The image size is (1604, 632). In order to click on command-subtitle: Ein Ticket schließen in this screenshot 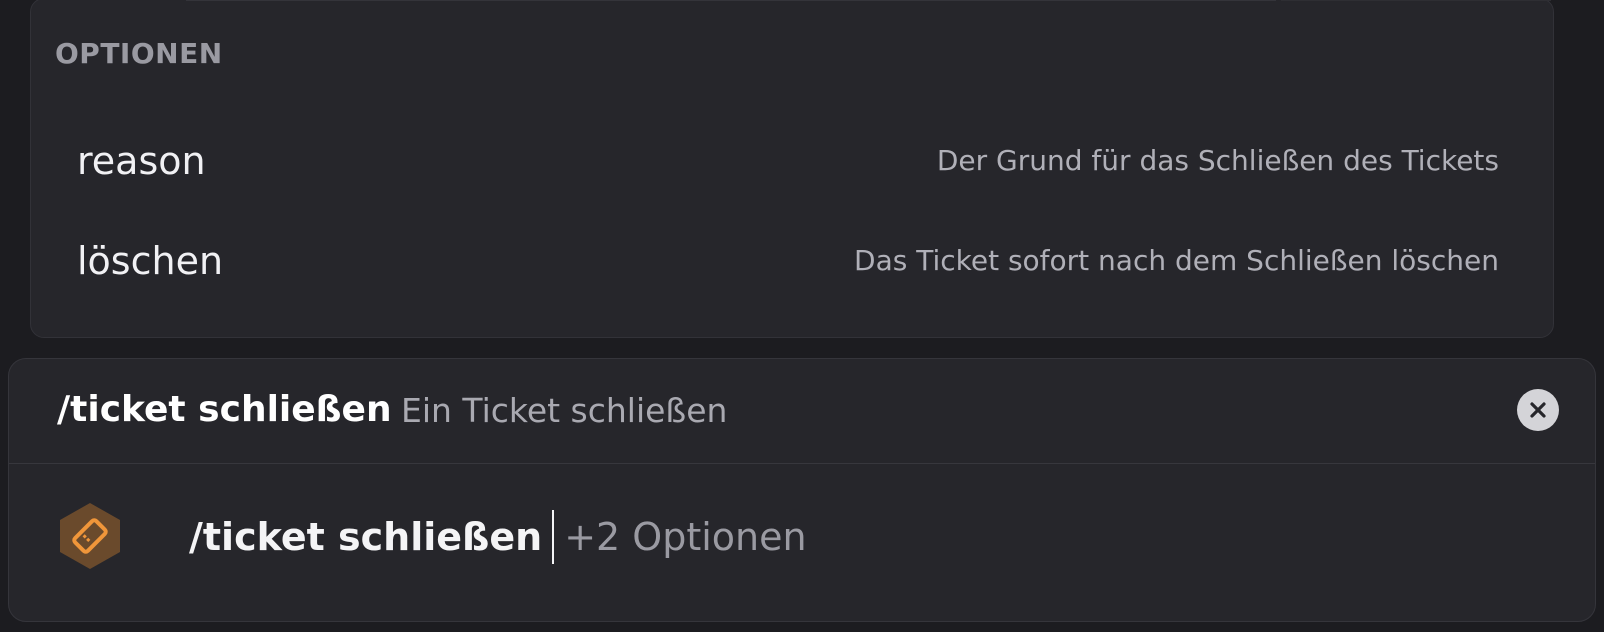, I will do `click(564, 410)`.